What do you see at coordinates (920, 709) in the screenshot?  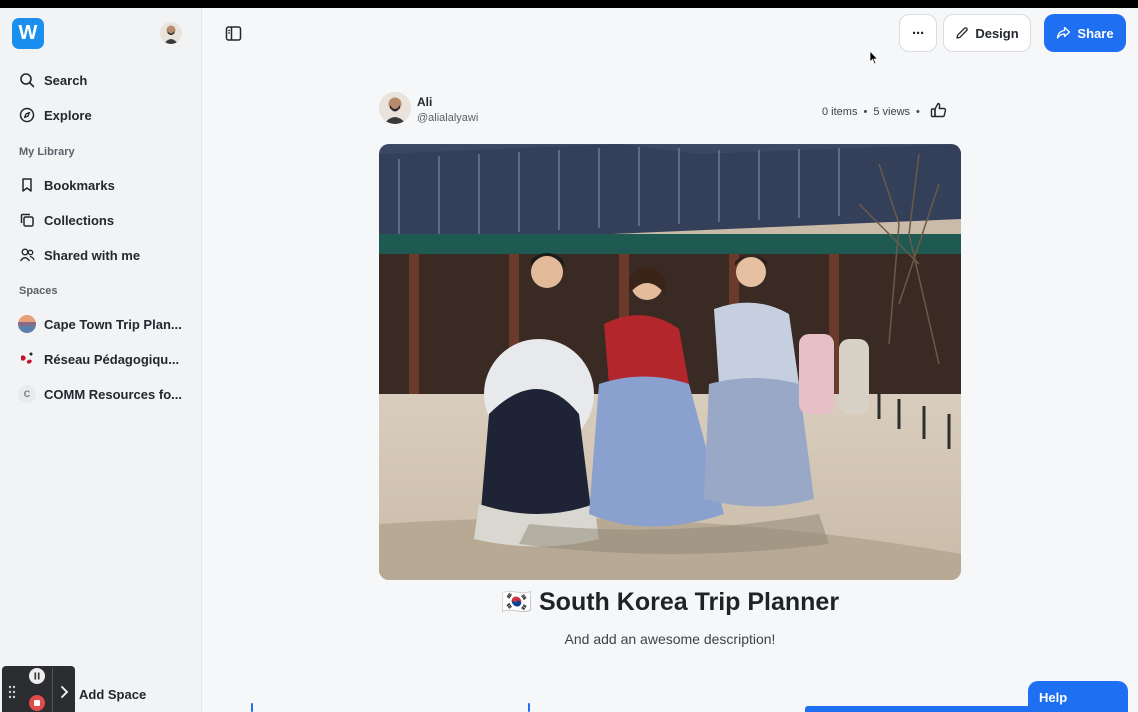 I see `progress-bar` at bounding box center [920, 709].